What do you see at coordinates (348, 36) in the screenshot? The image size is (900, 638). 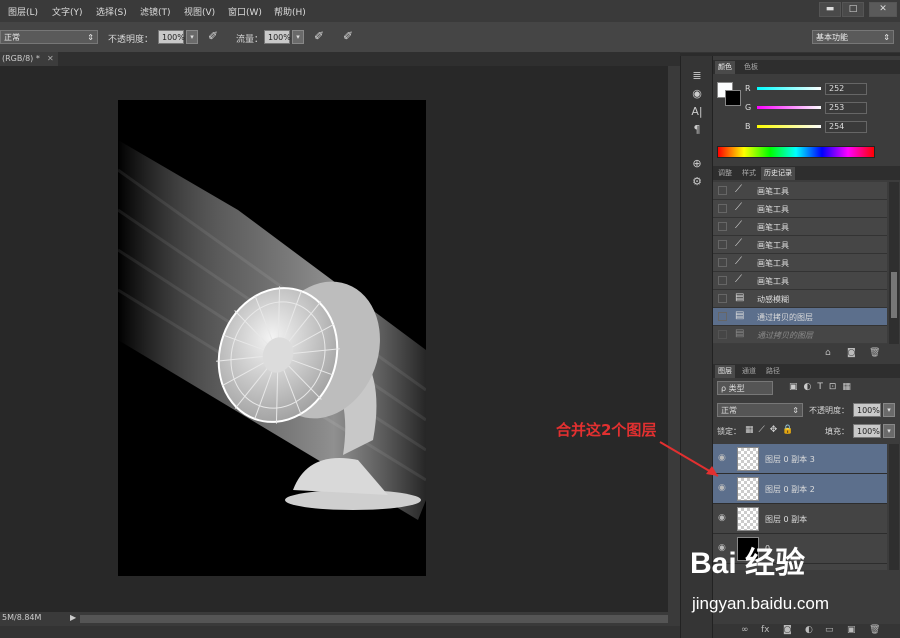 I see `pressure-size-icon: ✐` at bounding box center [348, 36].